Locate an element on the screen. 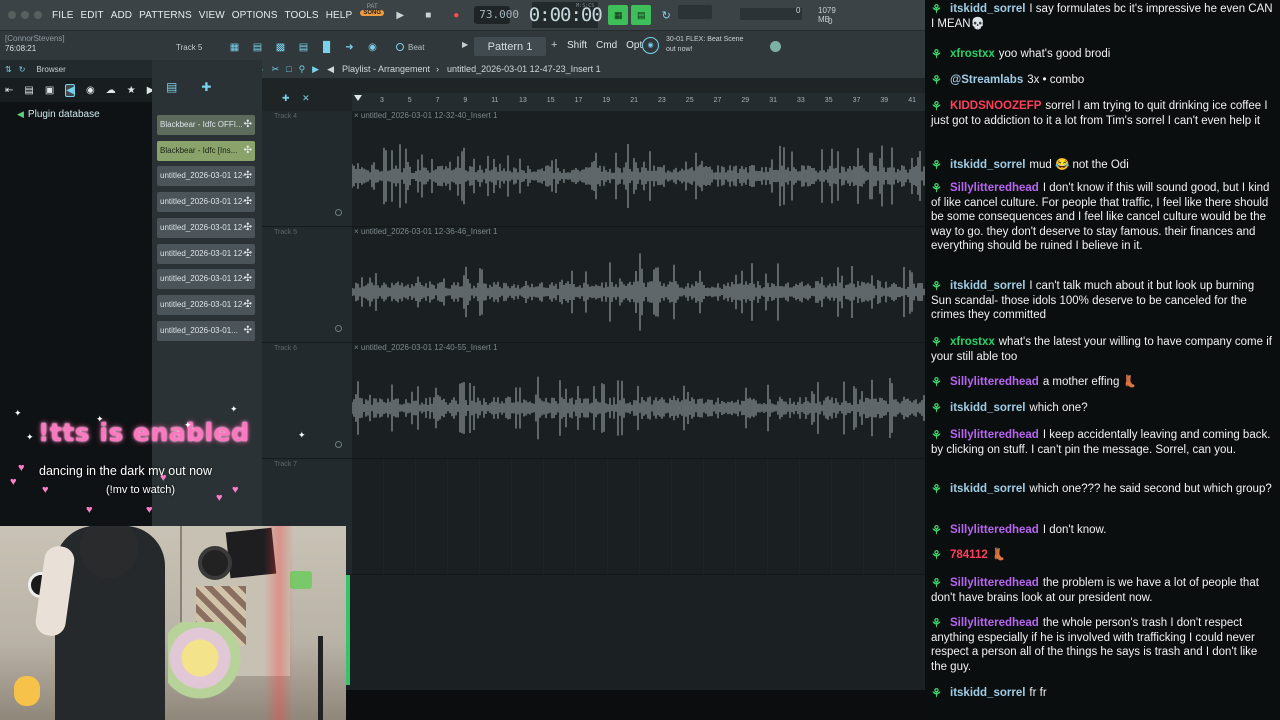  wait-input-icon: ▤ is located at coordinates (641, 15).